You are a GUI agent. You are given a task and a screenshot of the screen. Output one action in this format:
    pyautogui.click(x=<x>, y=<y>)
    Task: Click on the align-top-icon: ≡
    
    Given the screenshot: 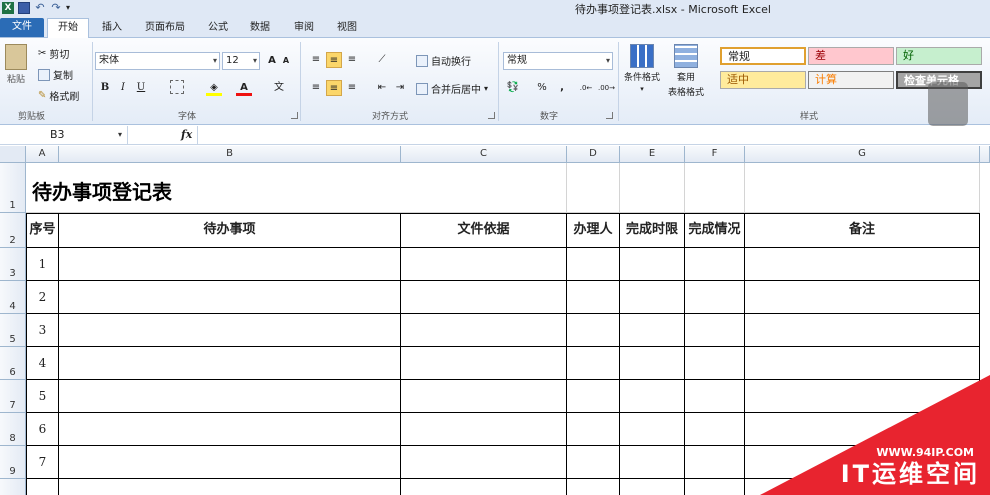 What is the action you would take?
    pyautogui.click(x=316, y=60)
    